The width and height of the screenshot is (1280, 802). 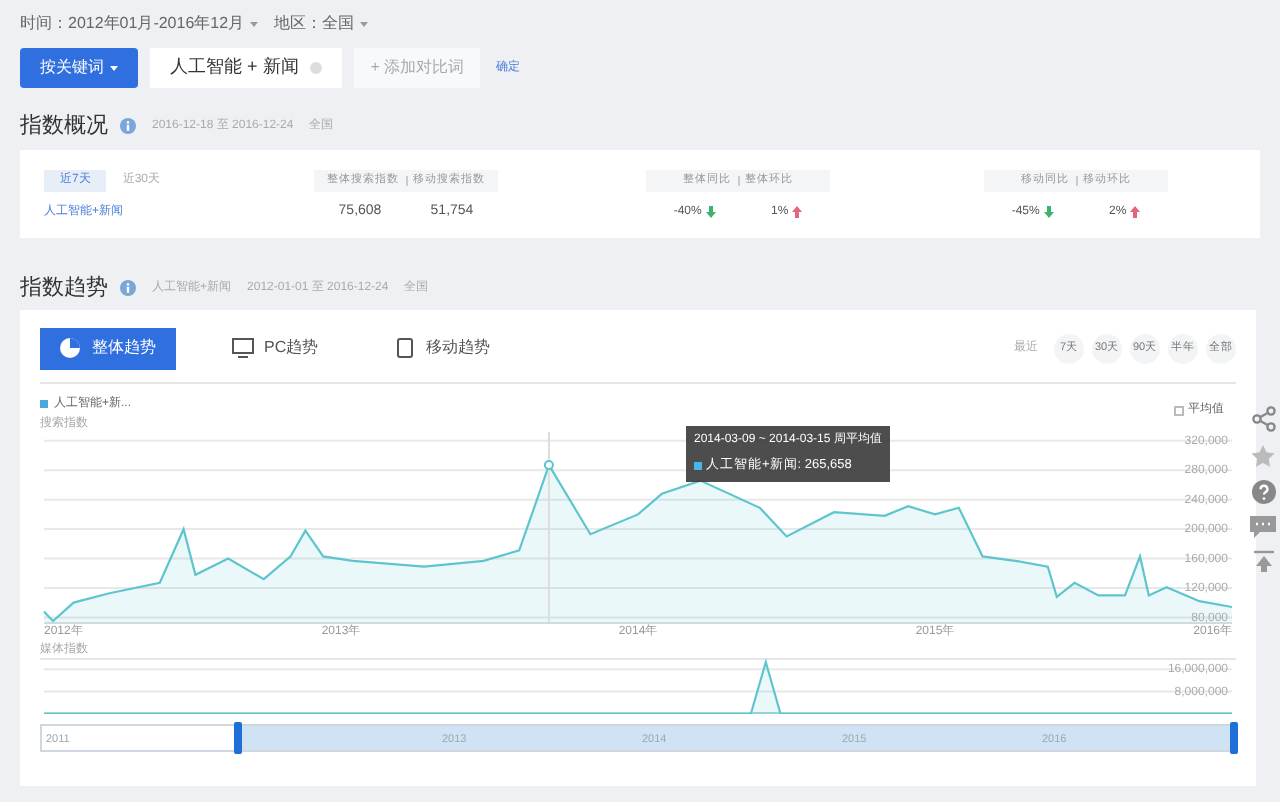 What do you see at coordinates (321, 24) in the screenshot?
I see `filter-dropdown: 地区：全国` at bounding box center [321, 24].